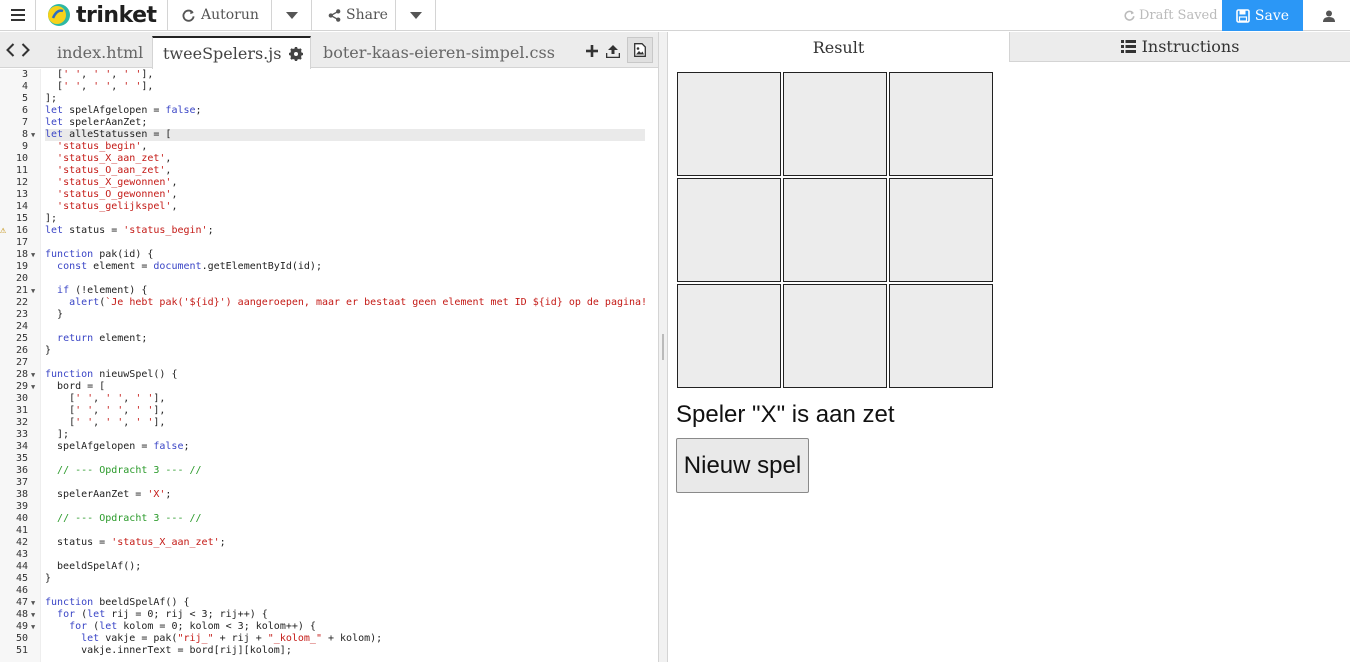 This screenshot has height=662, width=1350. What do you see at coordinates (329, 555) in the screenshot?
I see `code-line: 43` at bounding box center [329, 555].